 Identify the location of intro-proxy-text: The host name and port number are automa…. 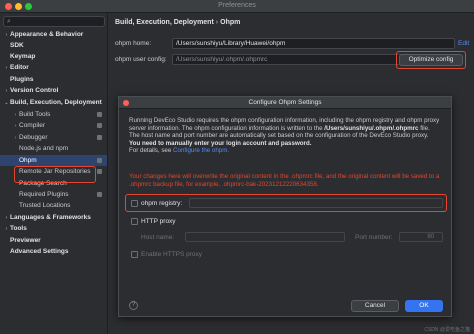
(279, 136).